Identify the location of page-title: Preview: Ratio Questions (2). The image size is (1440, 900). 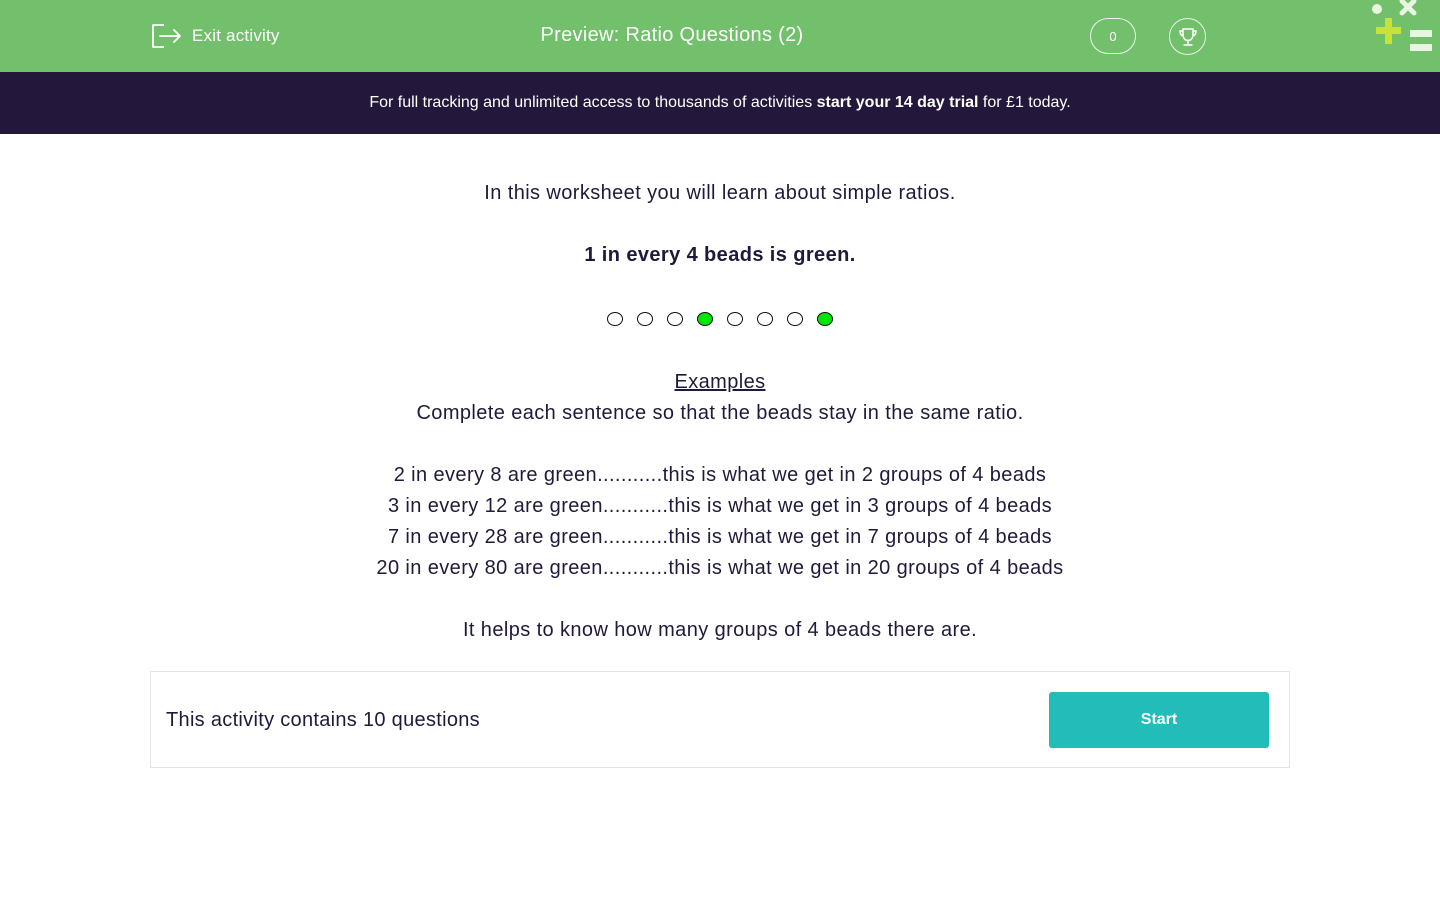
(672, 35).